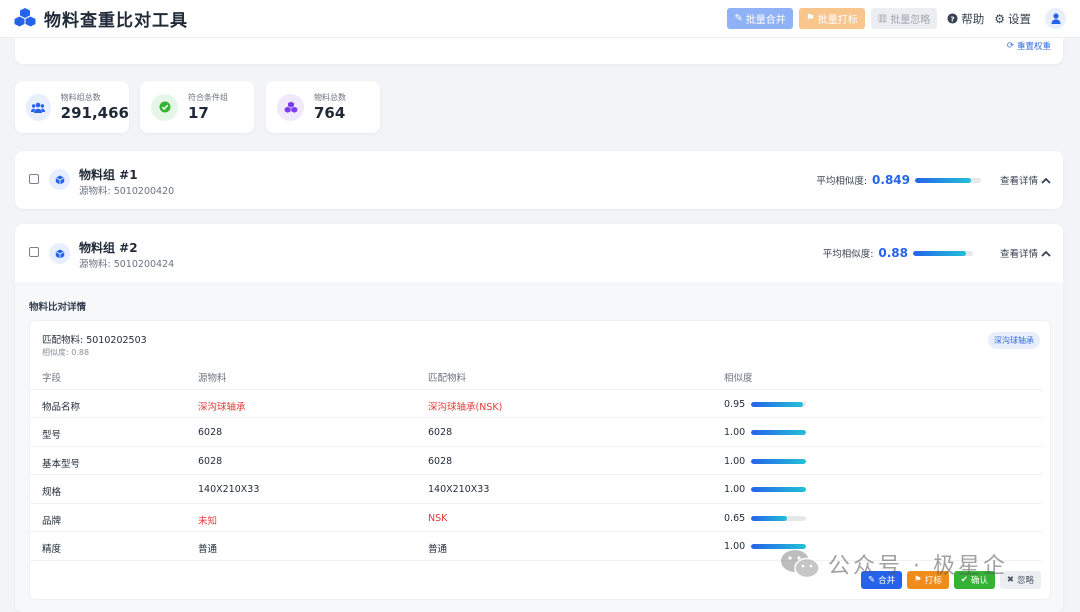 The height and width of the screenshot is (612, 1080). I want to click on chevron-up-icon, so click(1046, 253).